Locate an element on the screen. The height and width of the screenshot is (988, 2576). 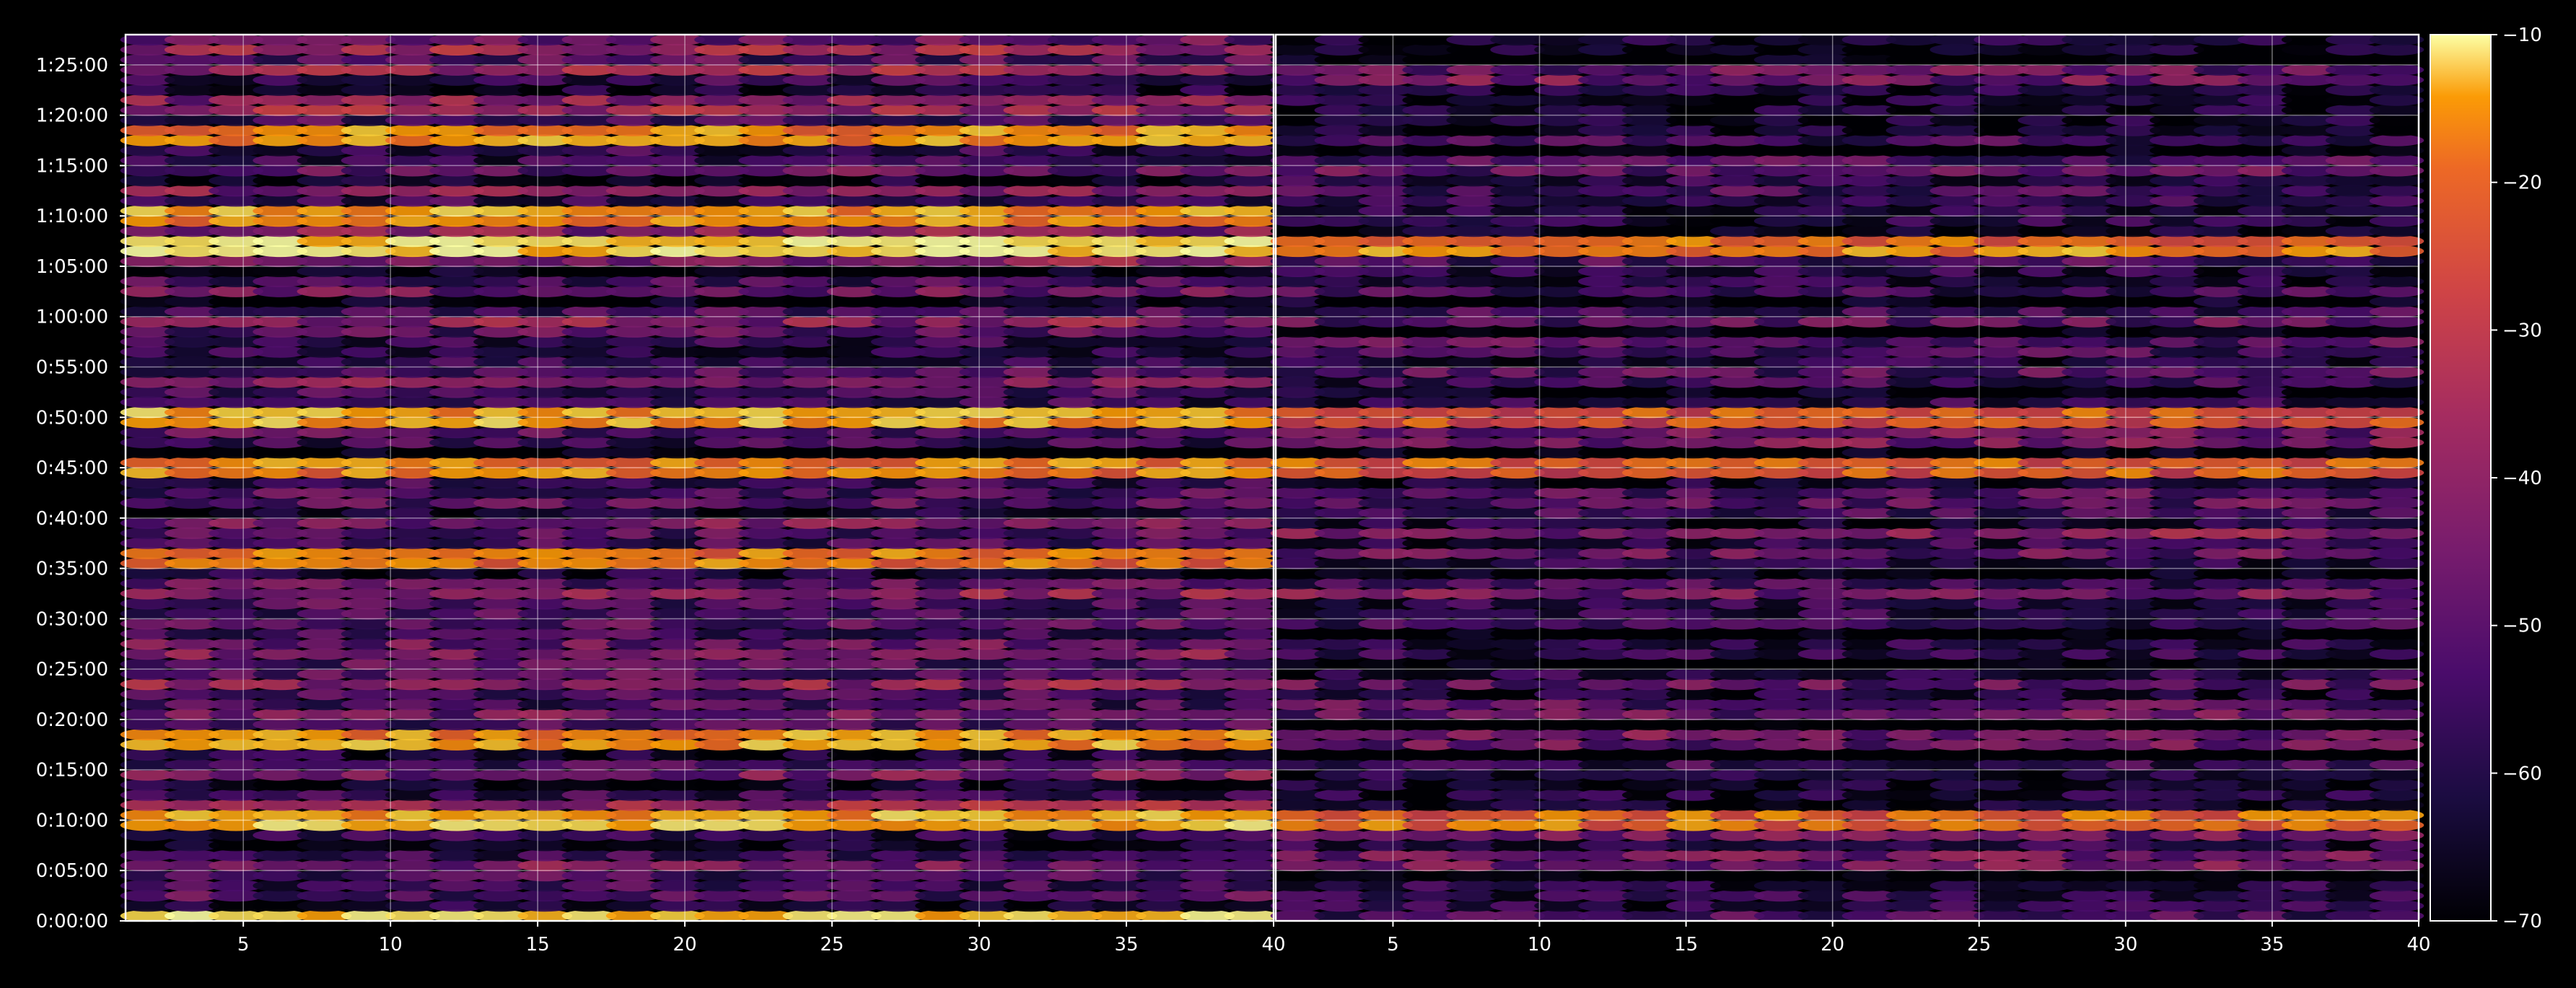
y-tick-label: 0:35:00 is located at coordinates (72, 569).